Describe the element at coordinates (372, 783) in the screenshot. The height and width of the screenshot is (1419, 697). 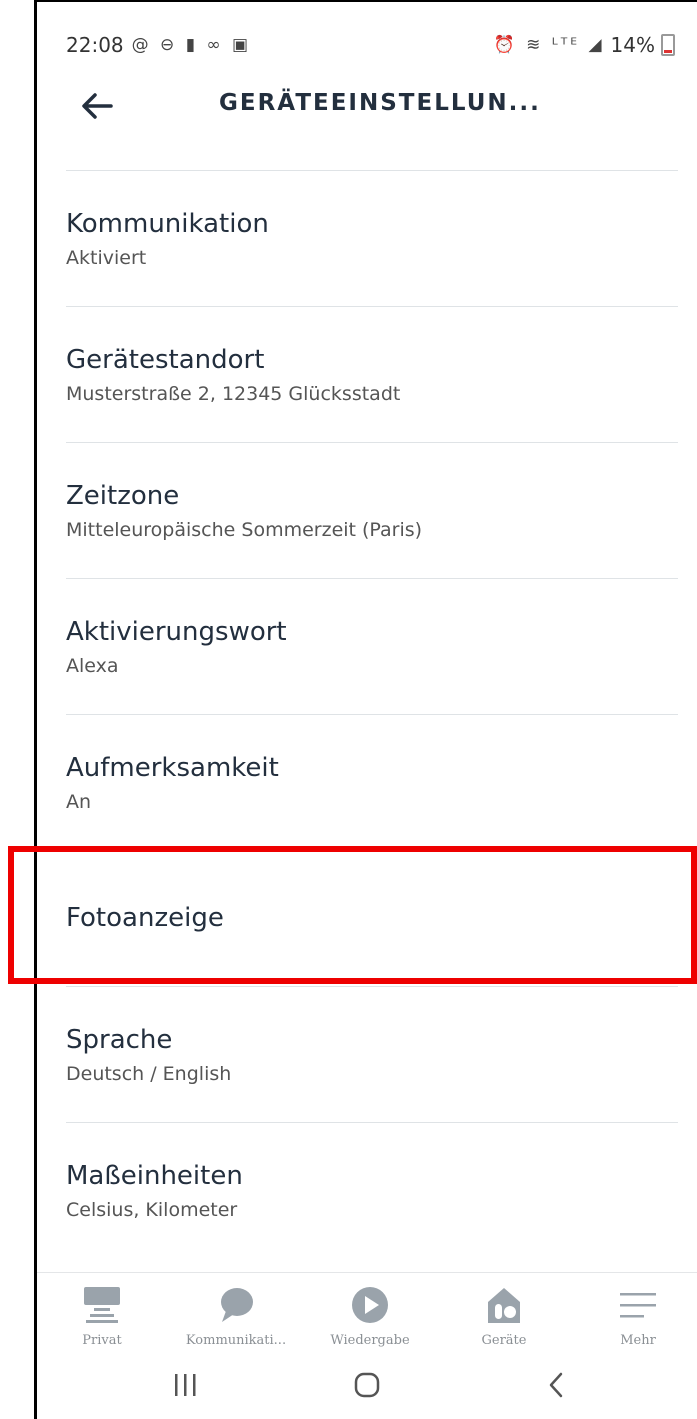
I see `setting-attention: Aufmerksamkeit An` at that location.